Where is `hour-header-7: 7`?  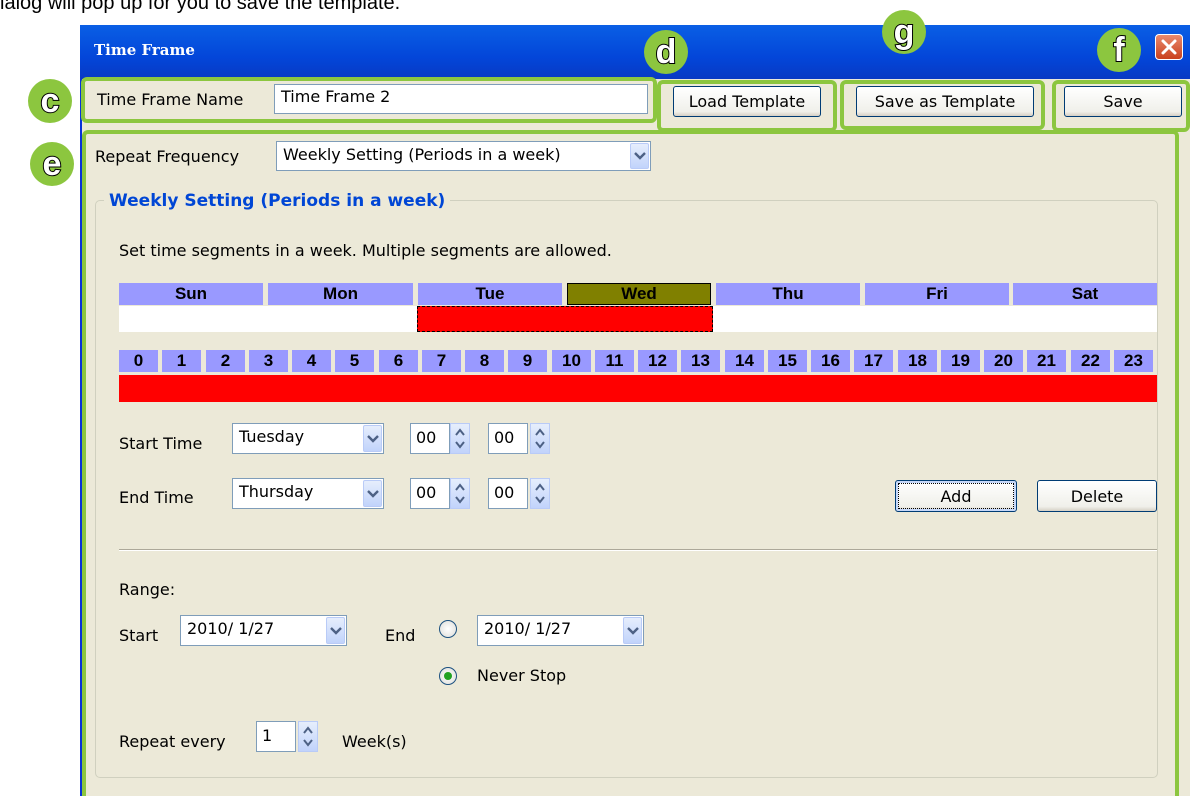 hour-header-7: 7 is located at coordinates (441, 361).